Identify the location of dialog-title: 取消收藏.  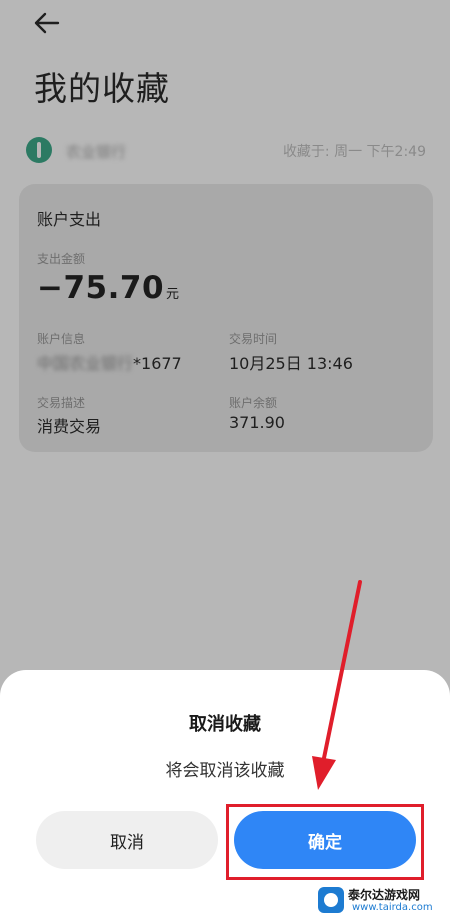
(225, 724).